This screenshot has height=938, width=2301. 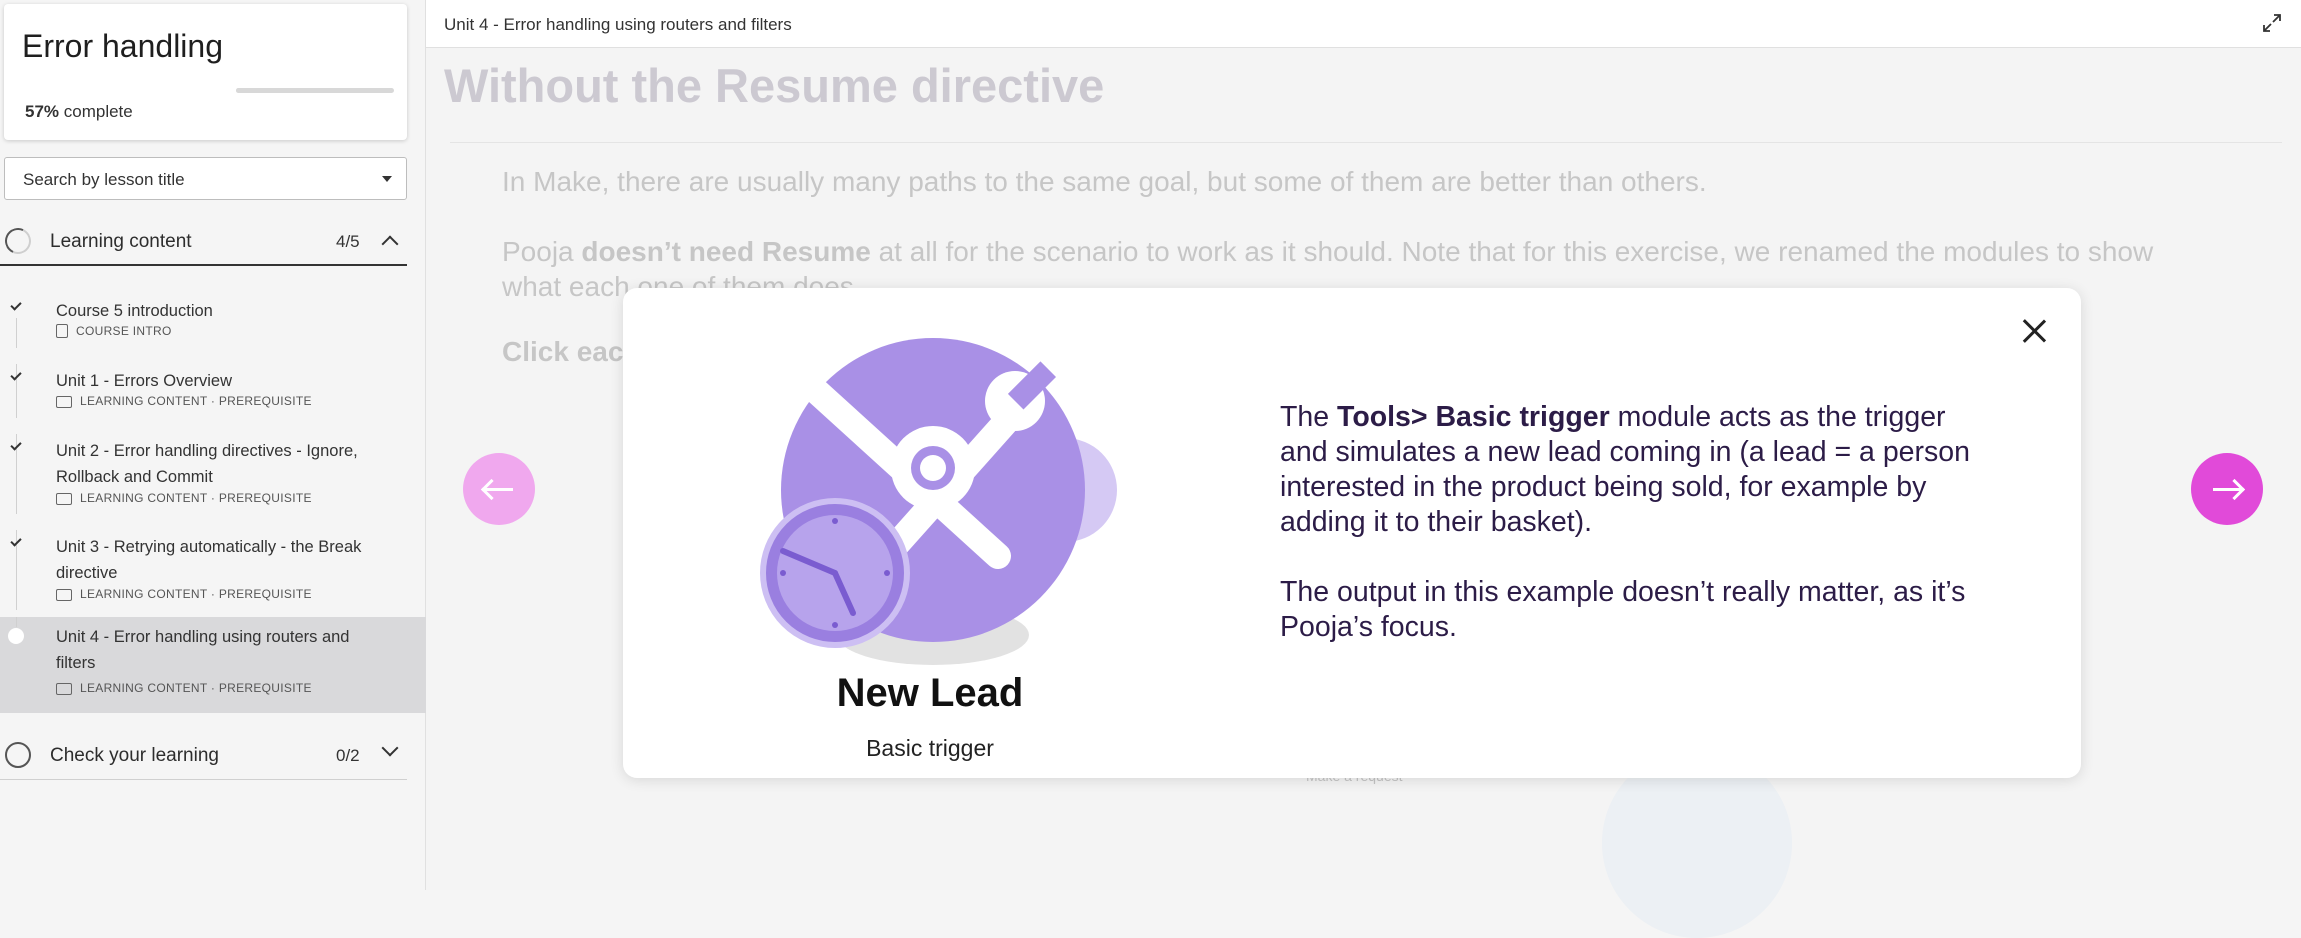 What do you see at coordinates (203, 241) in the screenshot?
I see `section-learning-content: Learning content 4/5` at bounding box center [203, 241].